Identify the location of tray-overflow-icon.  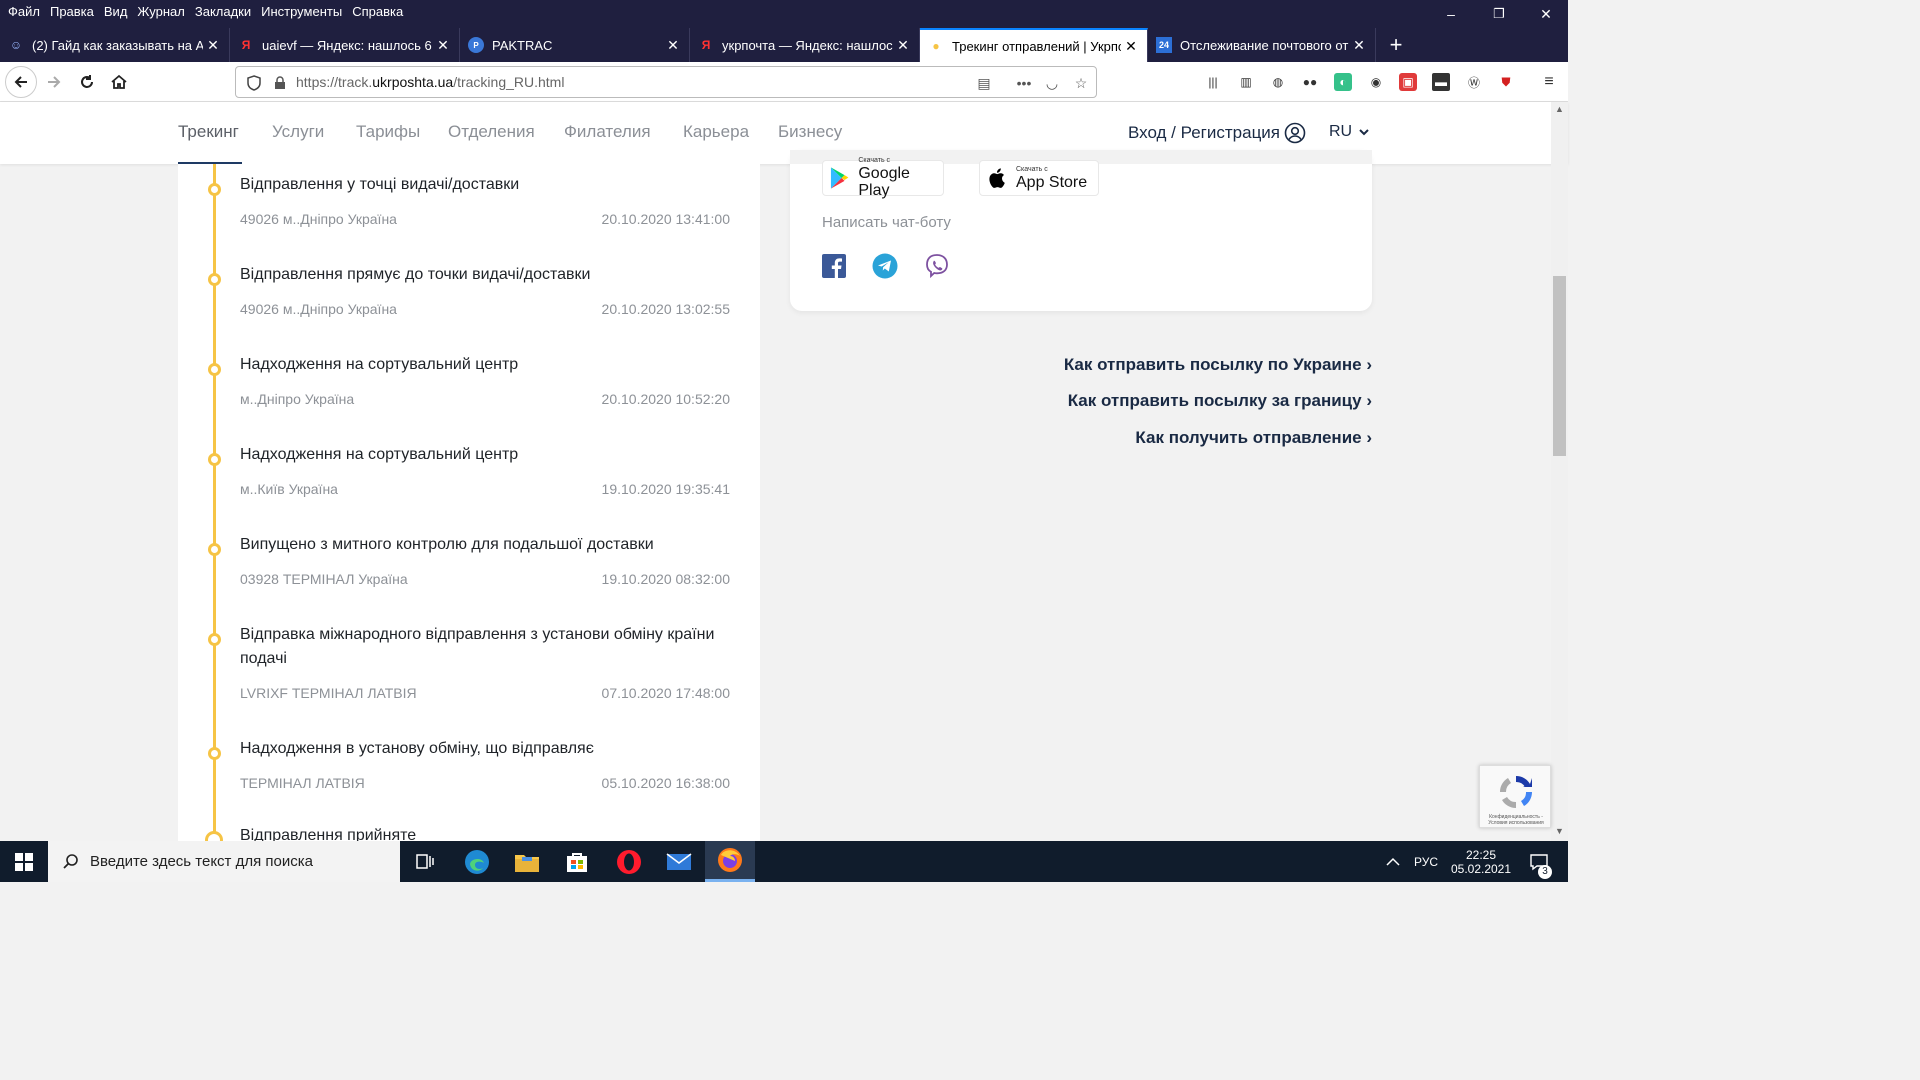
(1393, 861).